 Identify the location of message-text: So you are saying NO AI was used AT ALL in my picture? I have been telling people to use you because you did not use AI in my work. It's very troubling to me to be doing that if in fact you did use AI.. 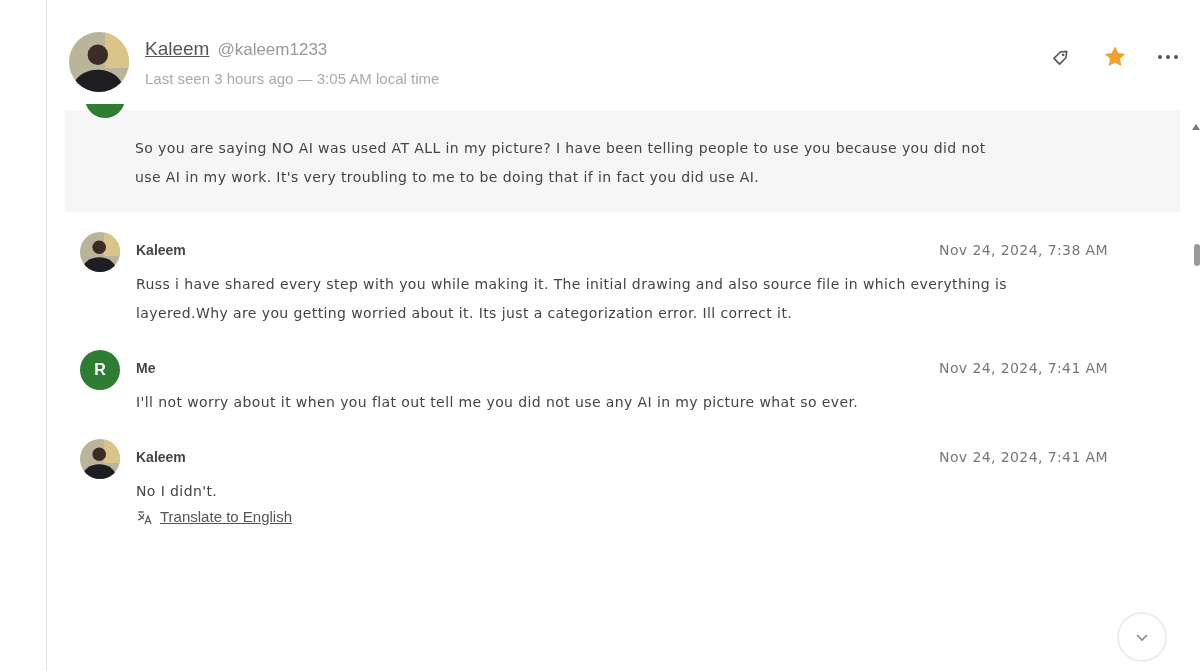
(561, 163).